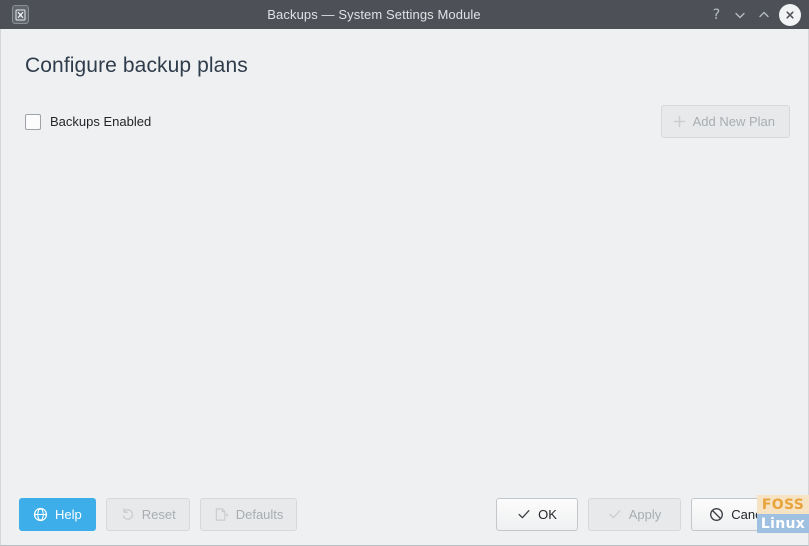 The image size is (809, 546). I want to click on cancel-label: Cancel, so click(751, 514).